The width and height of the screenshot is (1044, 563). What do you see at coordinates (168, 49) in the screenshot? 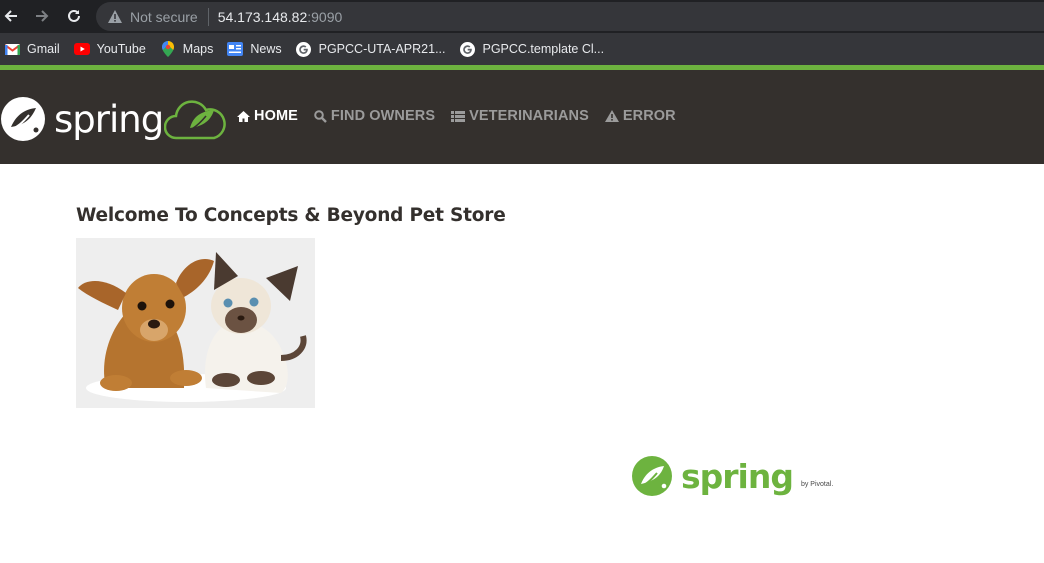
I see `maps-icon` at bounding box center [168, 49].